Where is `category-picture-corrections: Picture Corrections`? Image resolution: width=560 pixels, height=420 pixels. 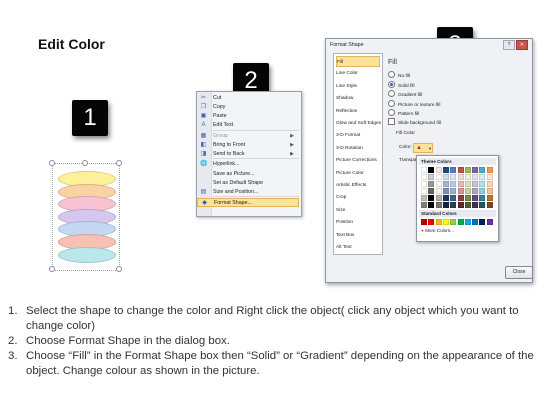 category-picture-corrections: Picture Corrections is located at coordinates (358, 160).